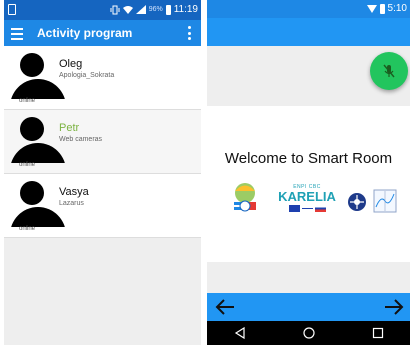  What do you see at coordinates (155, 9) in the screenshot?
I see `battery-percent: 96%` at bounding box center [155, 9].